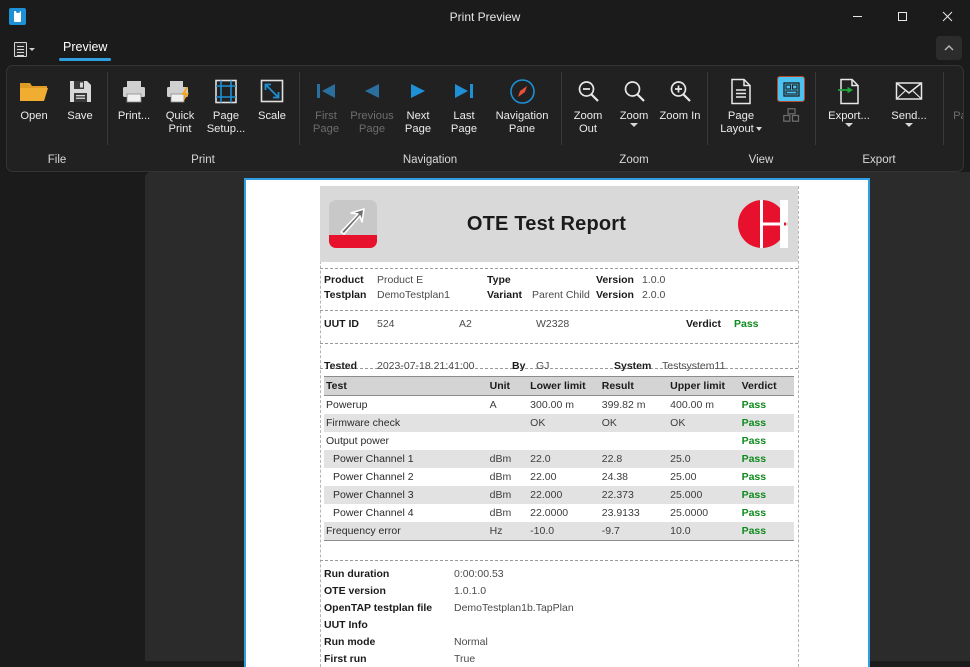 The height and width of the screenshot is (667, 970). What do you see at coordinates (400, 280) in the screenshot?
I see `product-value: Product E` at bounding box center [400, 280].